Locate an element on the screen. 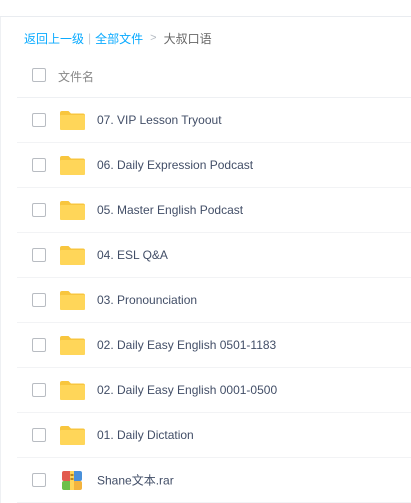 The width and height of the screenshot is (411, 503). file-row: 02. Daily Easy English 0001-0500 is located at coordinates (214, 390).